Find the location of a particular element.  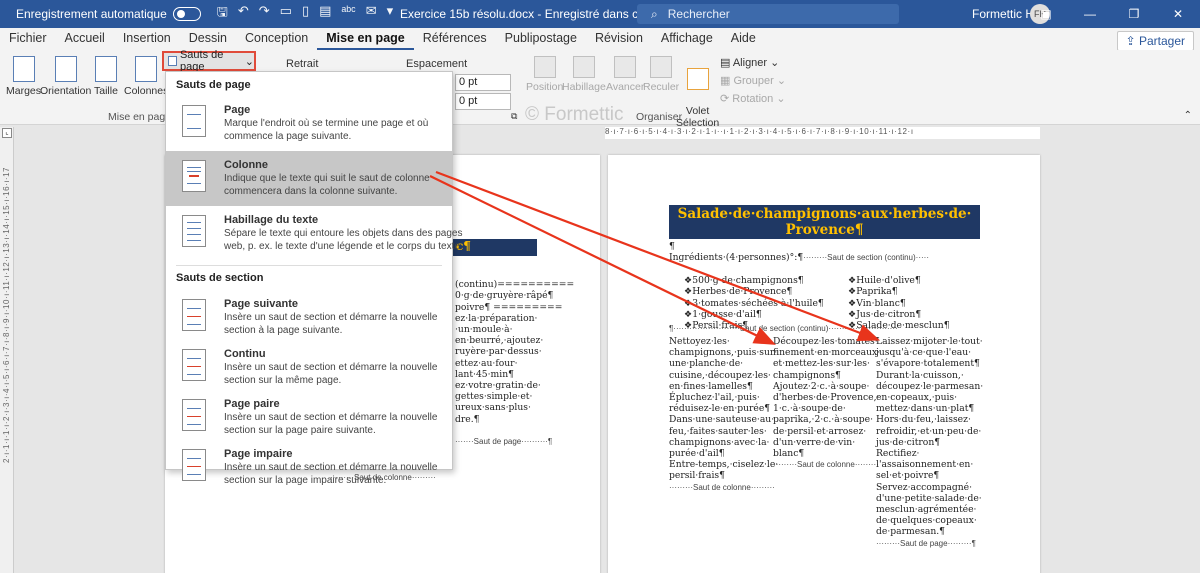

customize-toolbar-icon: ▾ is located at coordinates (390, 14).